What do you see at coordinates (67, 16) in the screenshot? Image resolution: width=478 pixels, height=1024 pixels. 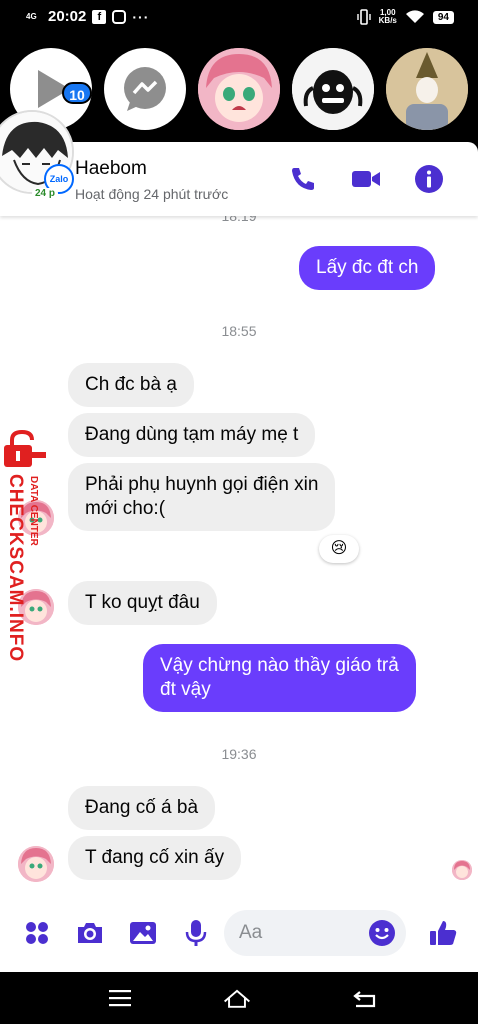 I see `clock: 20:02` at bounding box center [67, 16].